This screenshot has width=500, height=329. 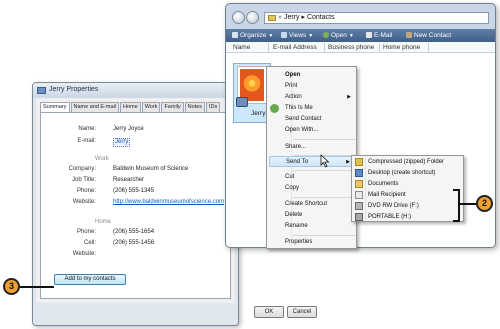 I want to click on work-phone-row: Phone: (206) 555-1345, so click(x=135, y=191).